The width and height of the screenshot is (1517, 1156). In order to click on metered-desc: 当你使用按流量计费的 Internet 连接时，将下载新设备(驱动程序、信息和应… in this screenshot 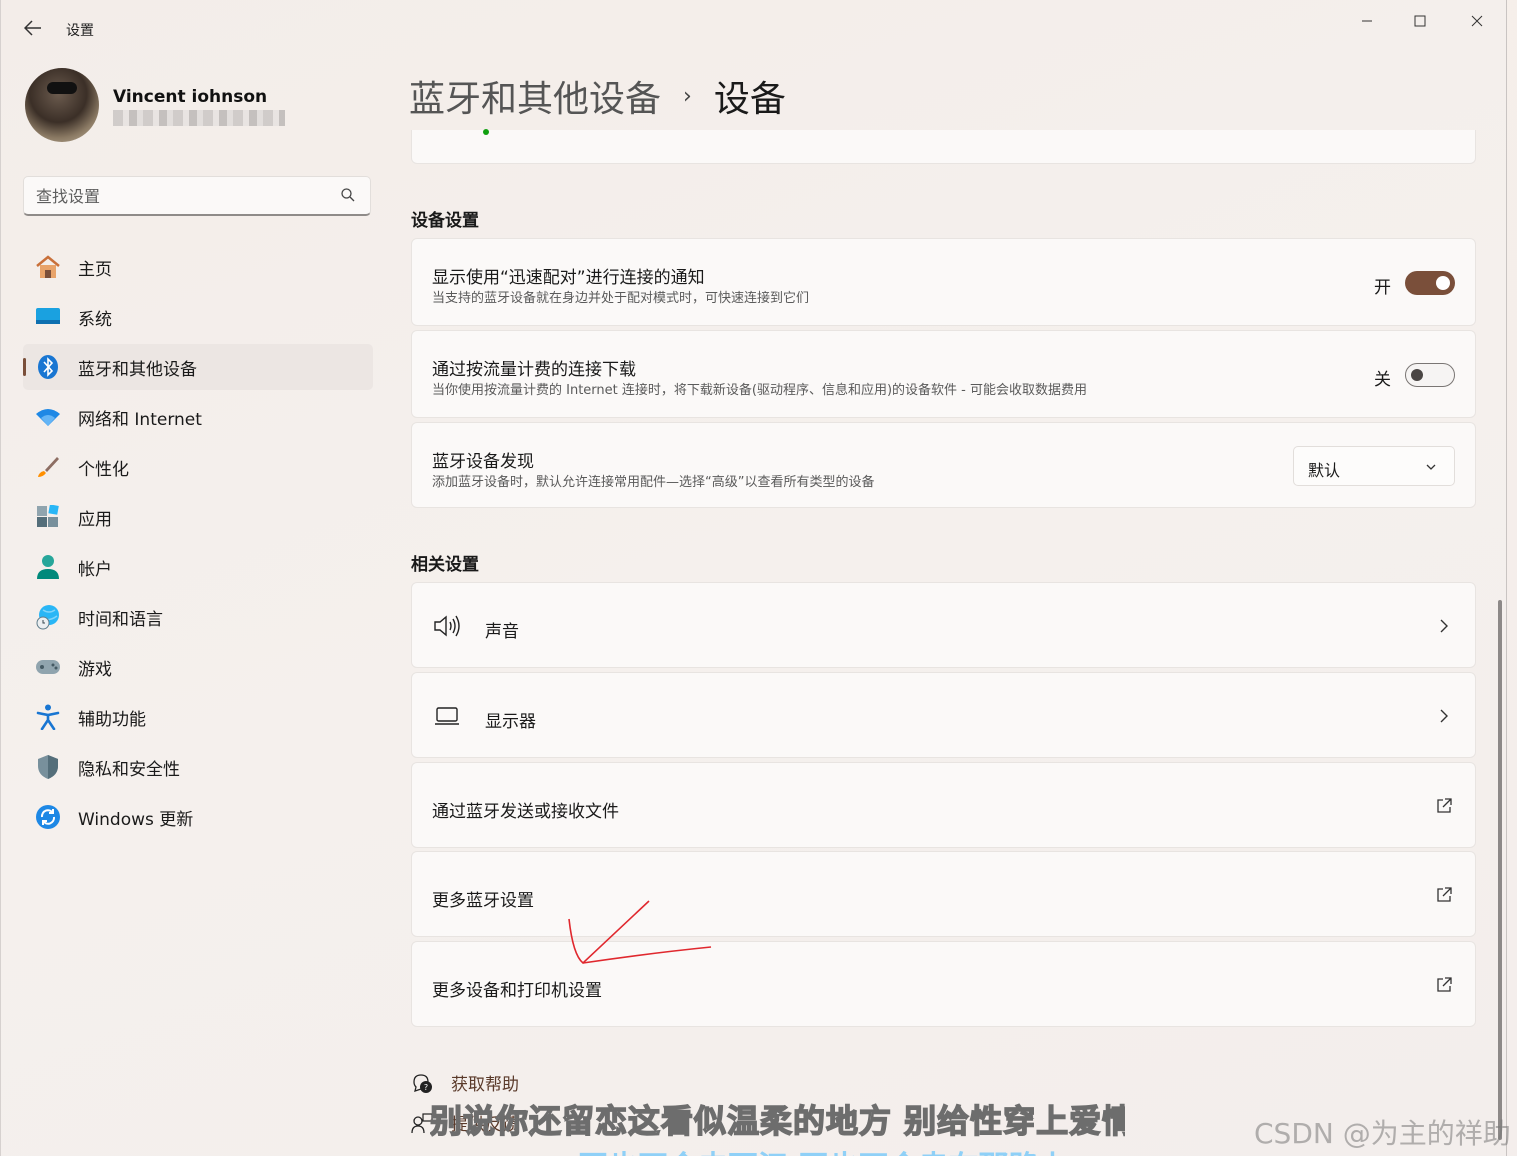, I will do `click(759, 390)`.